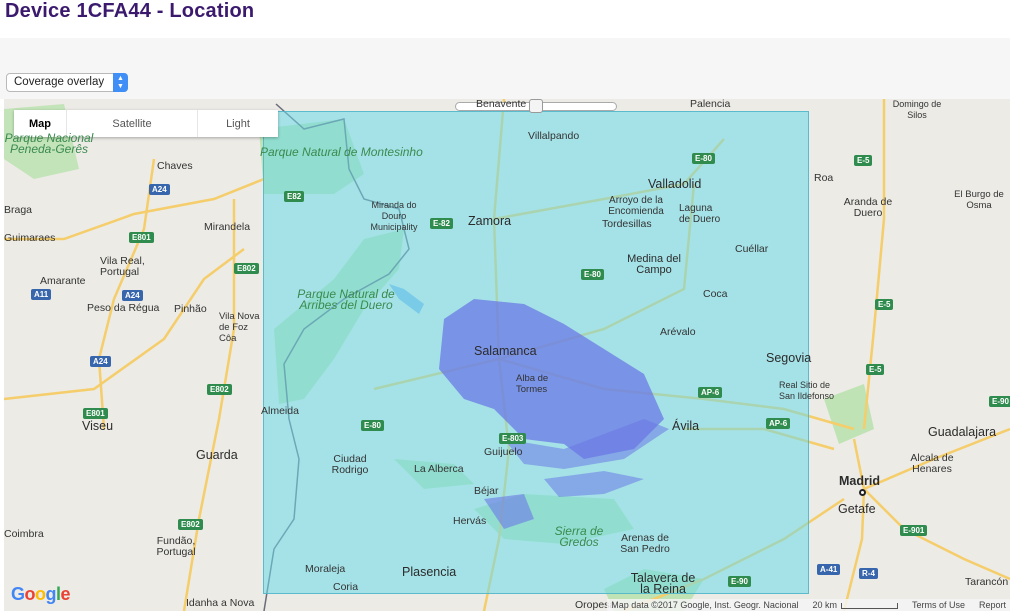 The width and height of the screenshot is (1010, 611). I want to click on city-label: Vila Real, Portugal, so click(122, 266).